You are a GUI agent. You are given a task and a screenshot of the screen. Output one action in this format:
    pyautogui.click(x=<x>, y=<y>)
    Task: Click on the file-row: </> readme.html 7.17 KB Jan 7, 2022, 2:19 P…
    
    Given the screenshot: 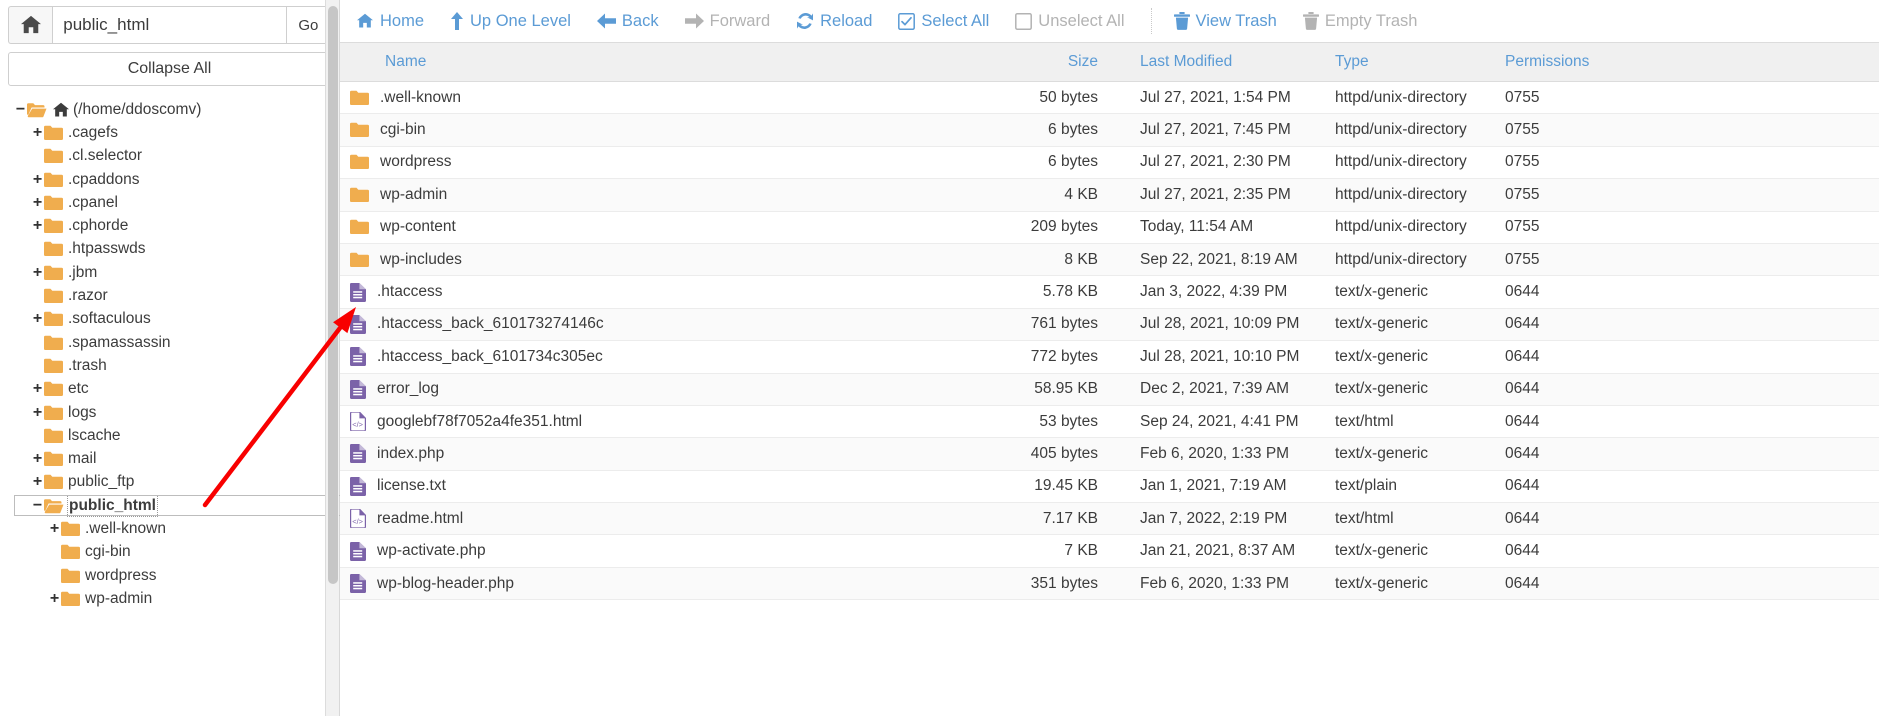 What is the action you would take?
    pyautogui.click(x=1109, y=519)
    